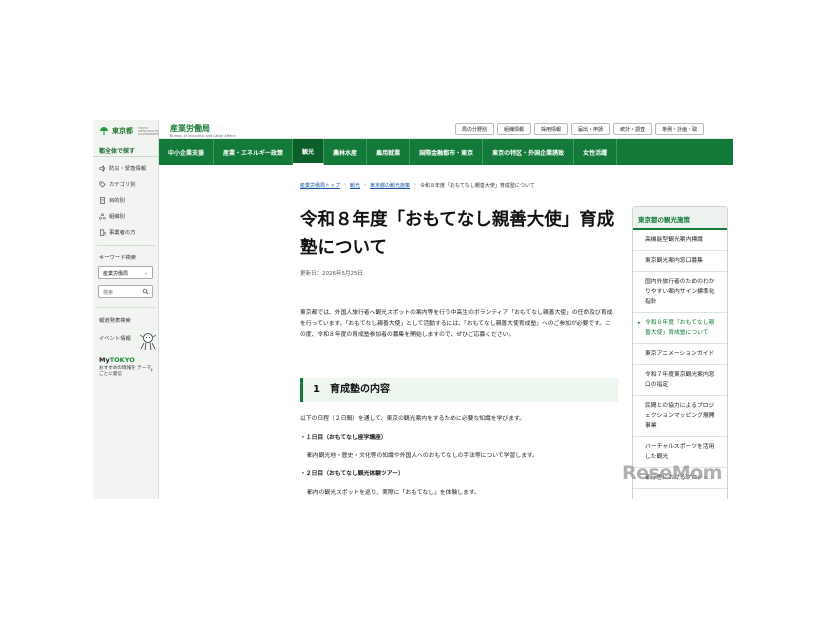 The image size is (826, 620). I want to click on mytokyo-description: おすすめの情報を テーマごとに発信, so click(125, 371).